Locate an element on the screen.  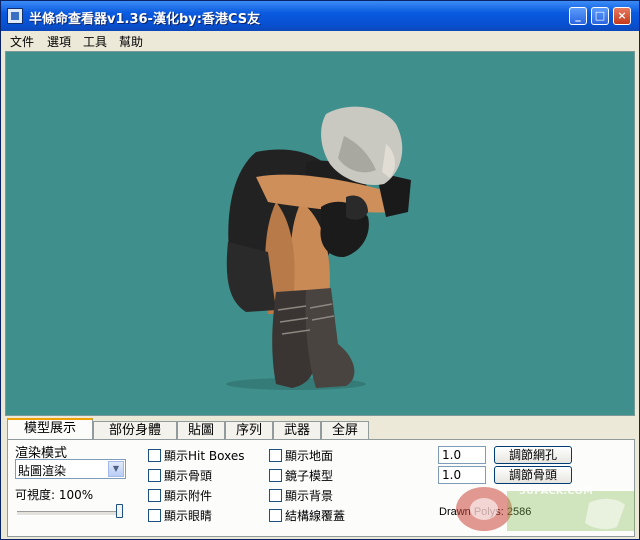
wireframe-overlay-checkbox is located at coordinates (275, 515).